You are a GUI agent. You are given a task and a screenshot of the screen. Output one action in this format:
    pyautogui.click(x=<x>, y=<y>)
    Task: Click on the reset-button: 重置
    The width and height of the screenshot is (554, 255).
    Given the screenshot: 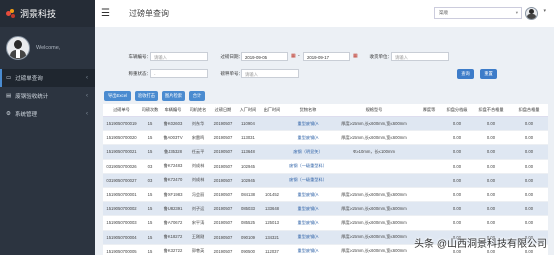 What is the action you would take?
    pyautogui.click(x=488, y=74)
    